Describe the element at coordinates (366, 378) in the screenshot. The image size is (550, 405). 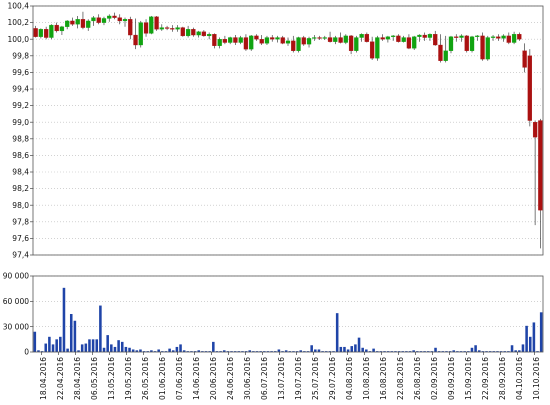
I see `date-tick-label: 10.08.2016` at that location.